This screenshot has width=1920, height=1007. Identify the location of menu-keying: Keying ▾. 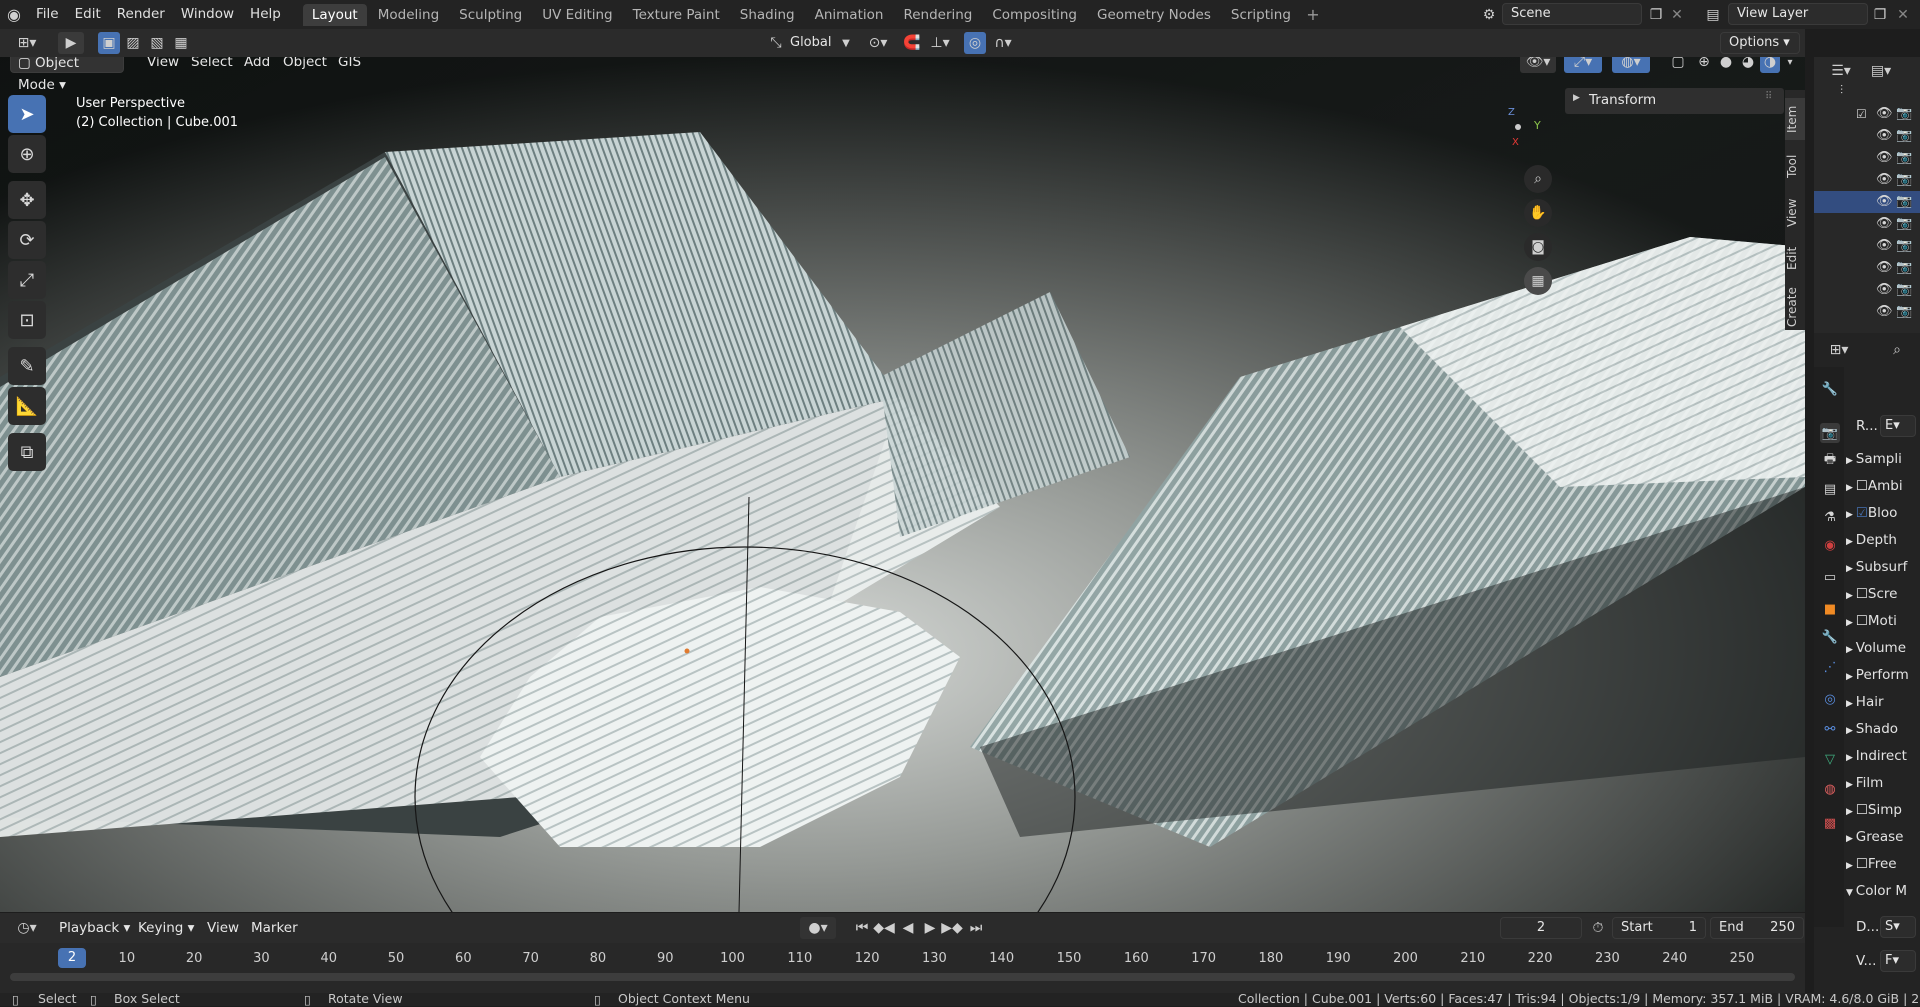
(166, 928).